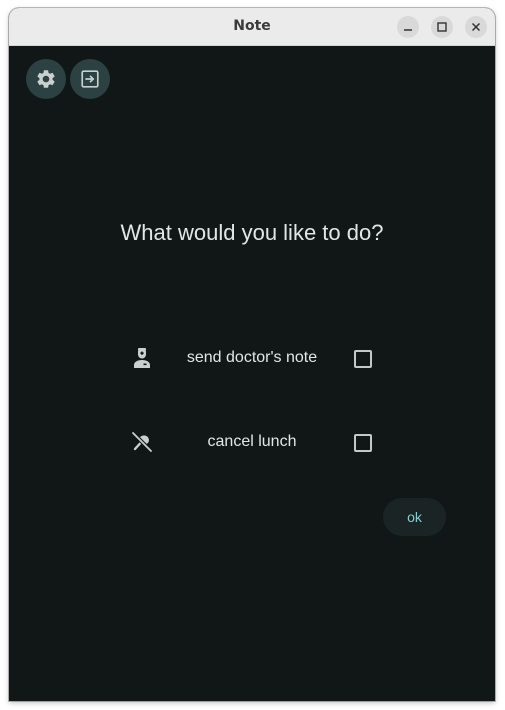  Describe the element at coordinates (363, 443) in the screenshot. I see `cancel-lunch-checkbox` at that location.